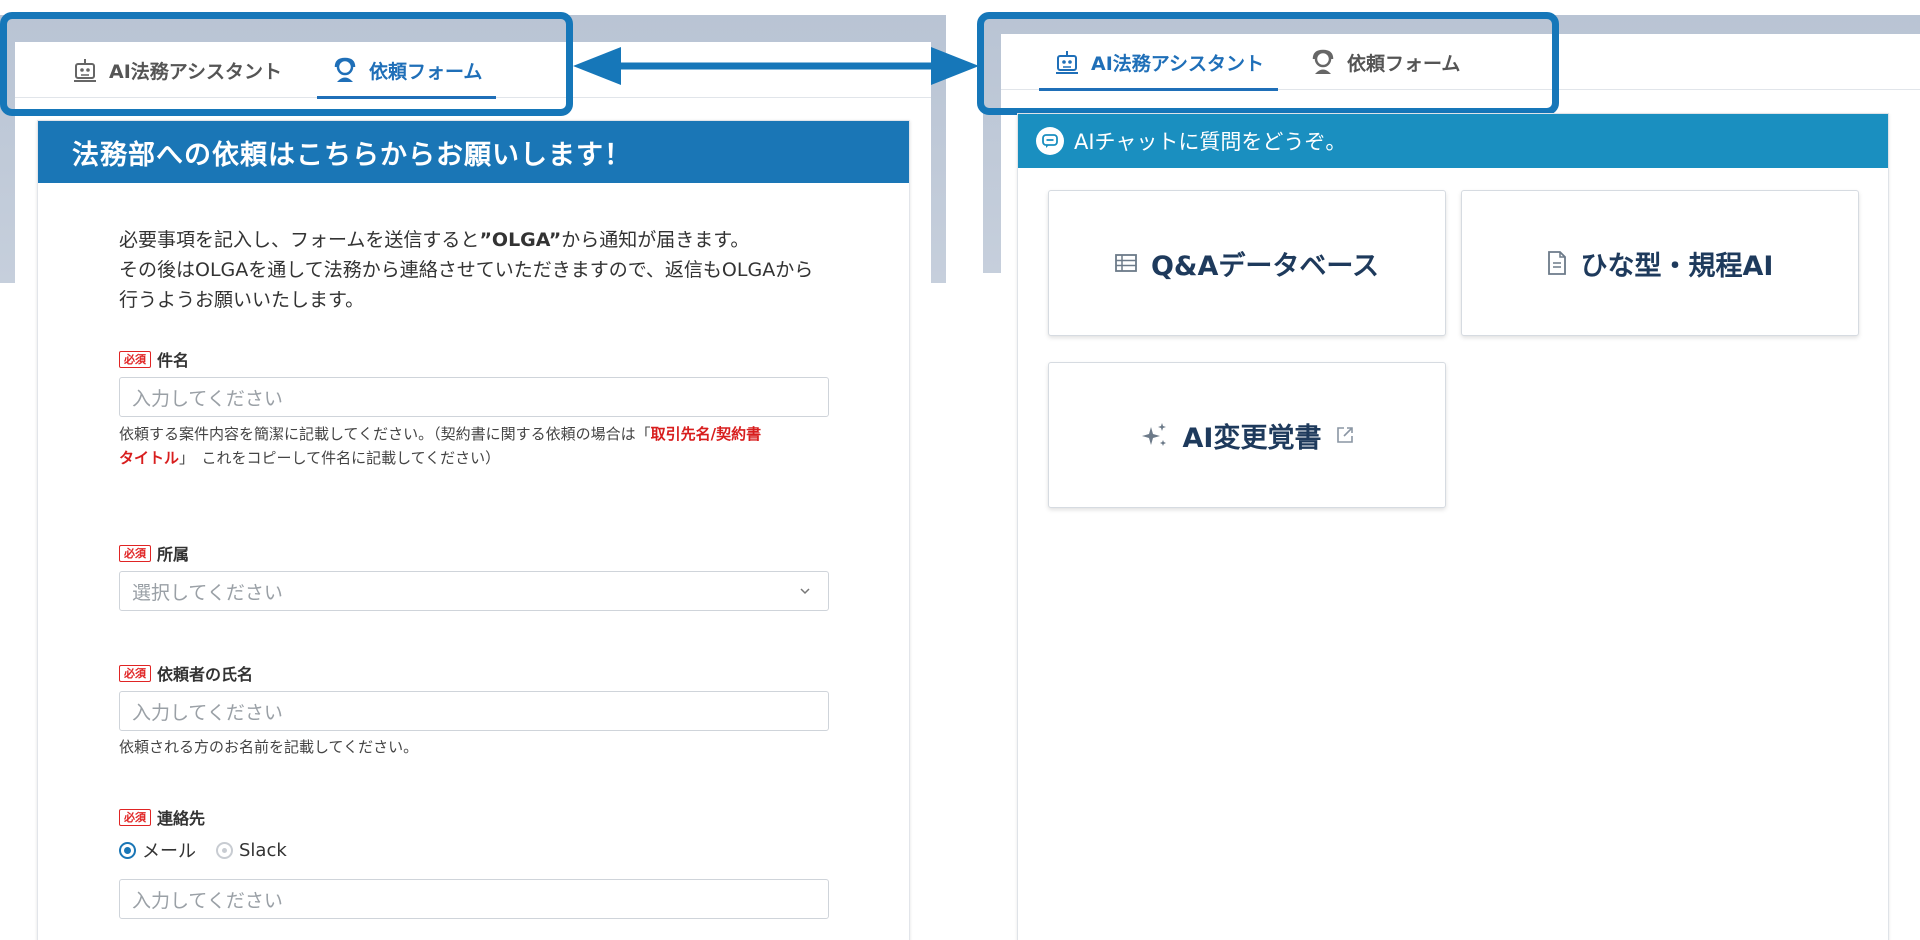 This screenshot has width=1920, height=940. What do you see at coordinates (207, 592) in the screenshot?
I see `department-placeholder: 選択してください` at bounding box center [207, 592].